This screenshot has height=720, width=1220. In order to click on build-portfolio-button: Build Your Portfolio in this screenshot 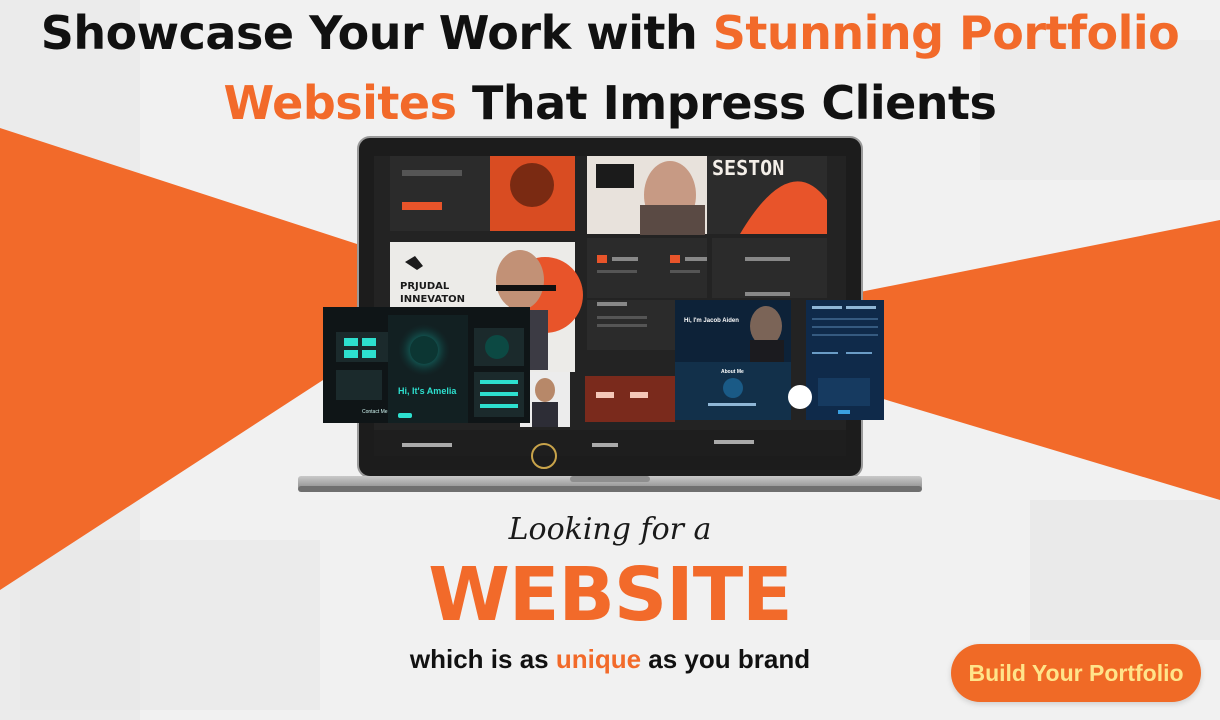, I will do `click(1076, 673)`.